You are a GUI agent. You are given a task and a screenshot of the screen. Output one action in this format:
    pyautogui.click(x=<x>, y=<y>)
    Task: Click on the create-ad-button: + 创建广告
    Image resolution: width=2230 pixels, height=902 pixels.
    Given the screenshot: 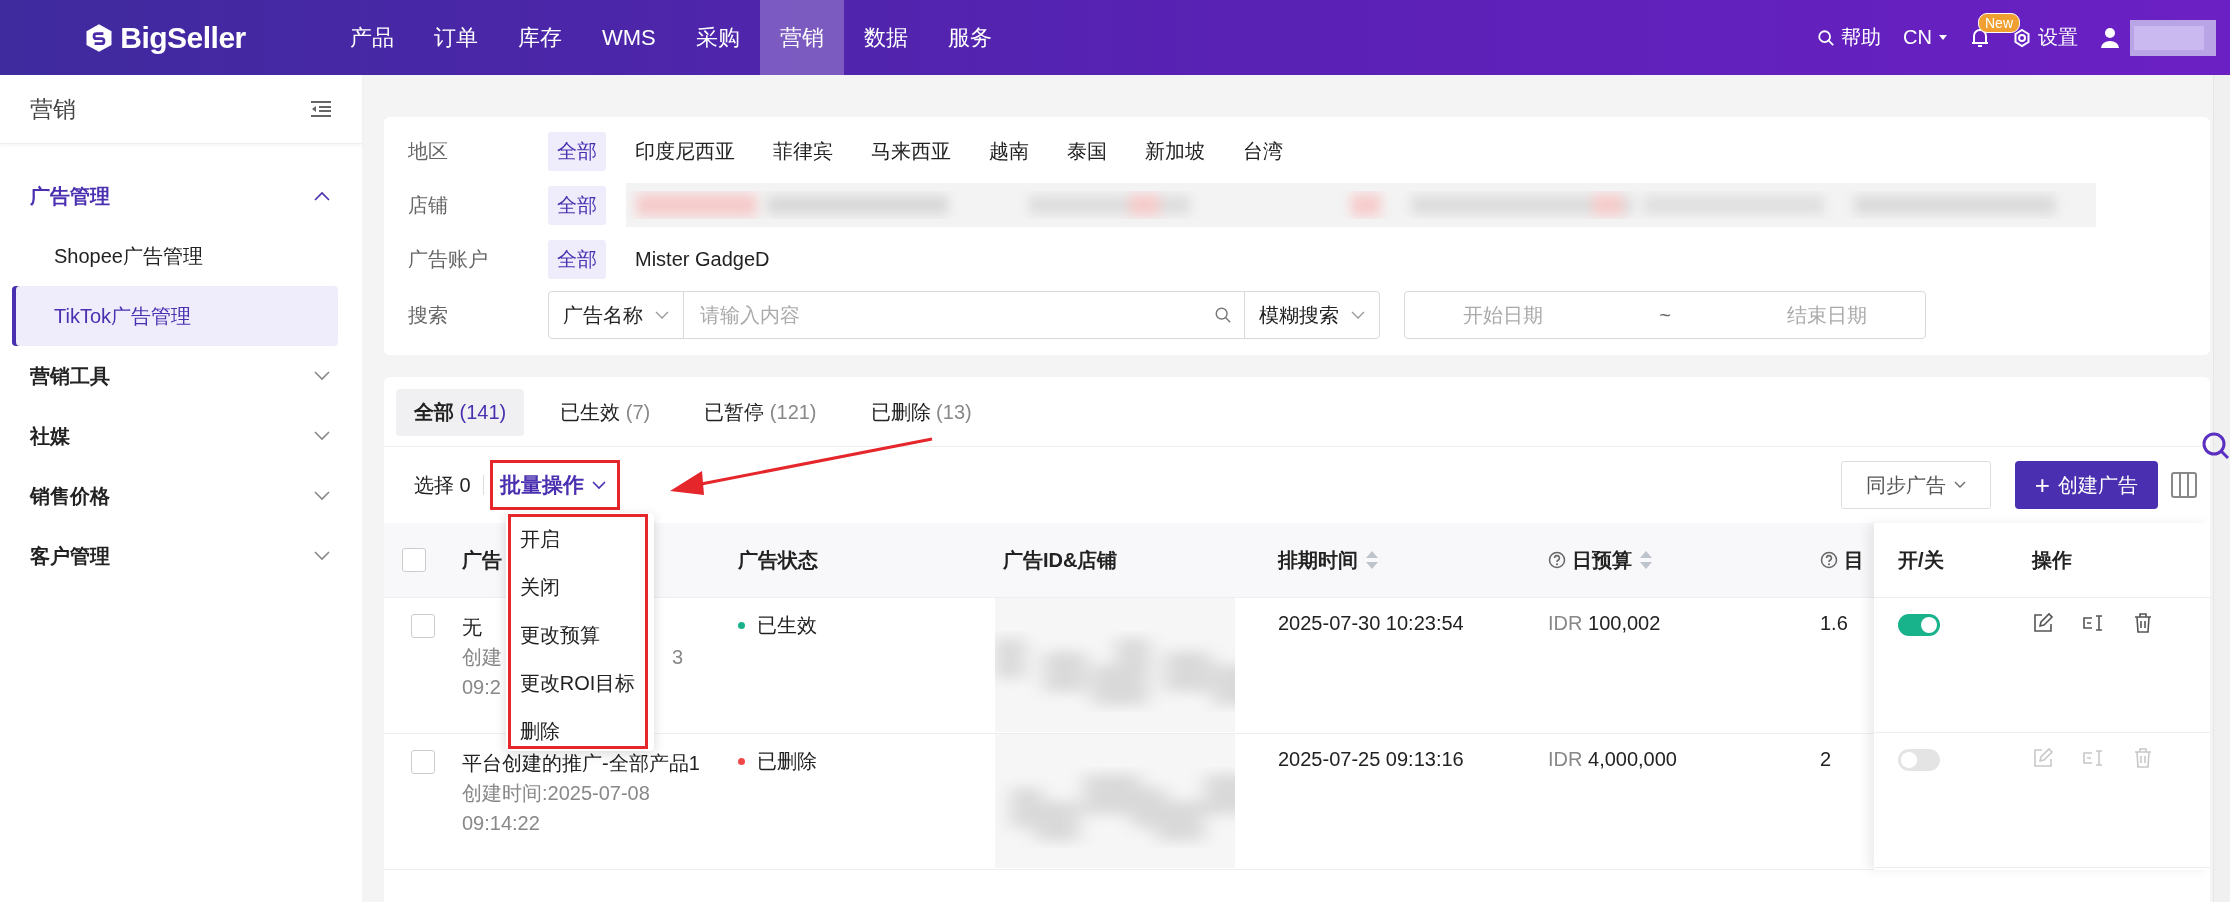 What is the action you would take?
    pyautogui.click(x=2086, y=485)
    